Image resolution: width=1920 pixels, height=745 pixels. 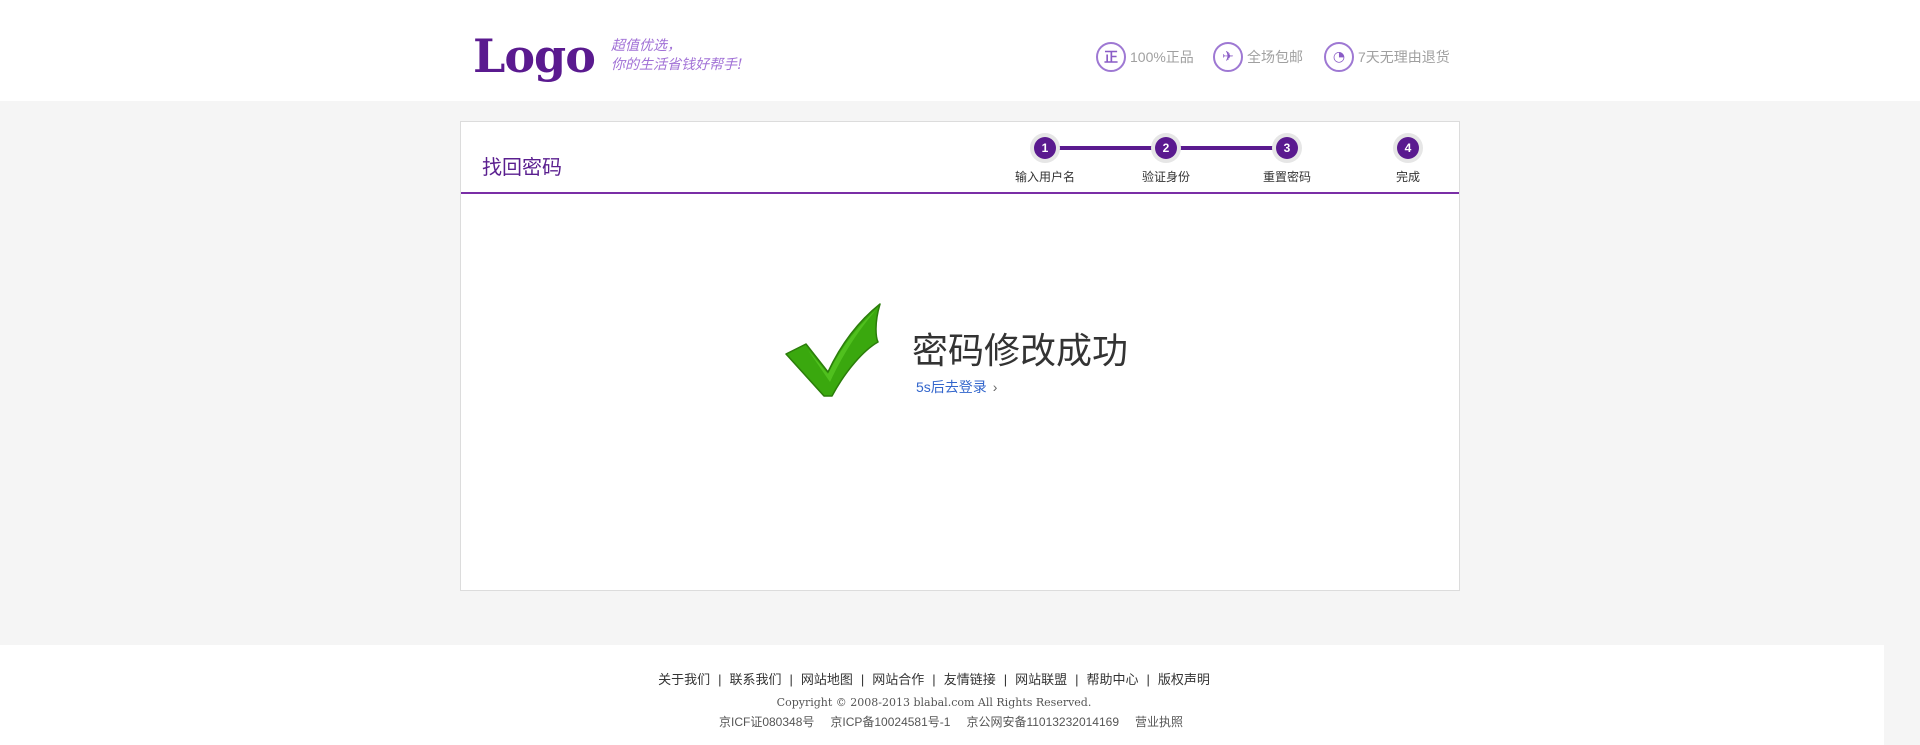 What do you see at coordinates (677, 65) in the screenshot?
I see `slogan-line-2: 你的生活省钱好帮手!` at bounding box center [677, 65].